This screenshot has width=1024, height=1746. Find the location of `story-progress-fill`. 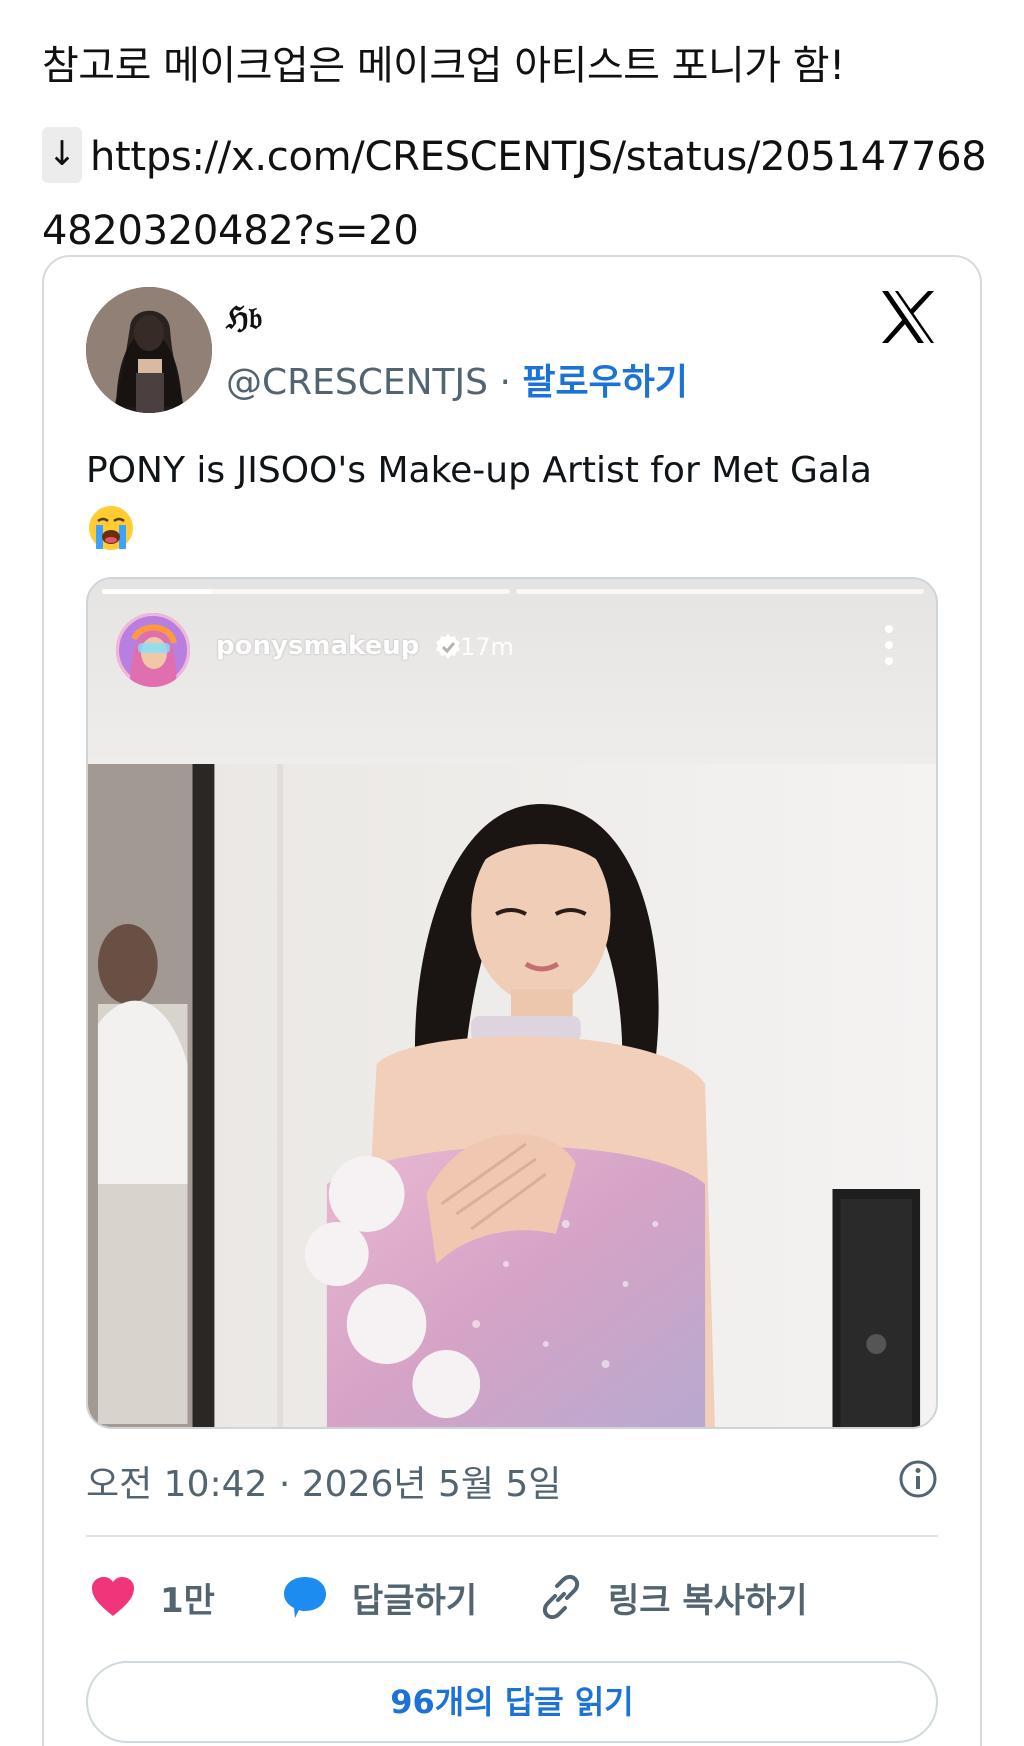

story-progress-fill is located at coordinates (157, 591).